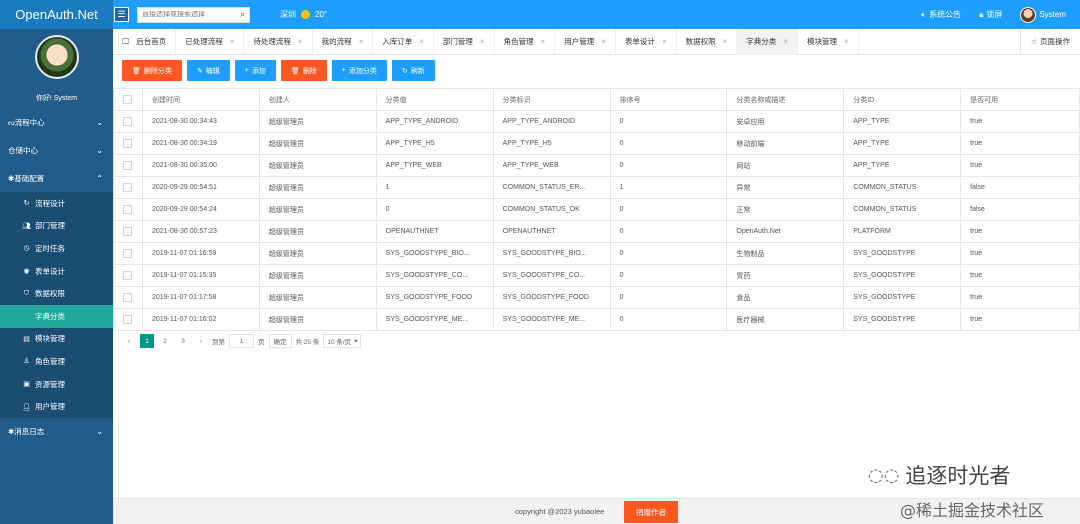 This screenshot has height=524, width=1080. What do you see at coordinates (241, 341) in the screenshot?
I see `goto-page-input: 1` at bounding box center [241, 341].